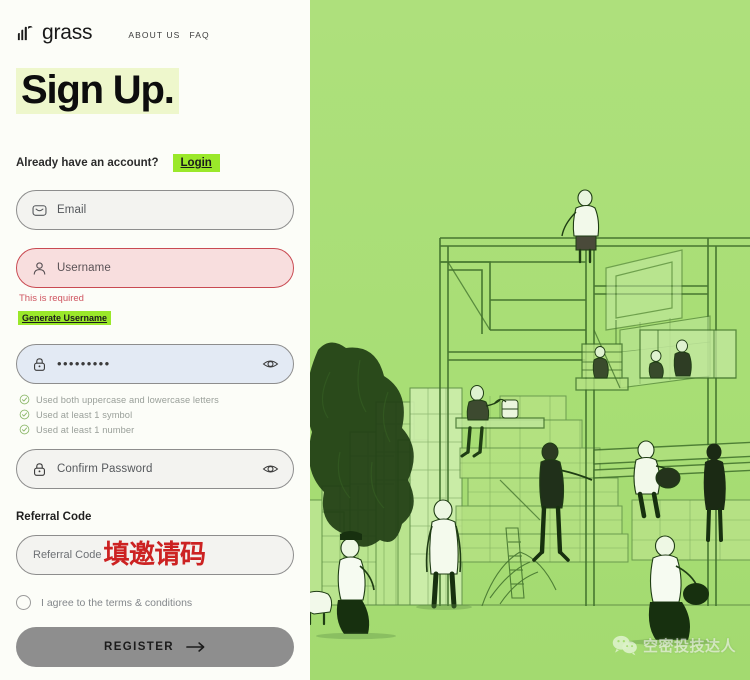 The image size is (750, 680). Describe the element at coordinates (156, 429) in the screenshot. I see `password-rule: Used at least 1 number` at that location.